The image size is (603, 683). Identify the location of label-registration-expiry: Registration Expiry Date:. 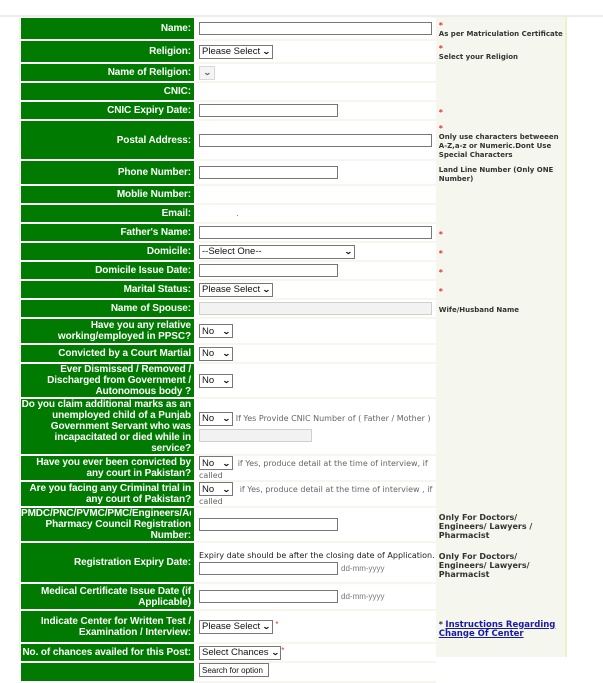
(107, 563).